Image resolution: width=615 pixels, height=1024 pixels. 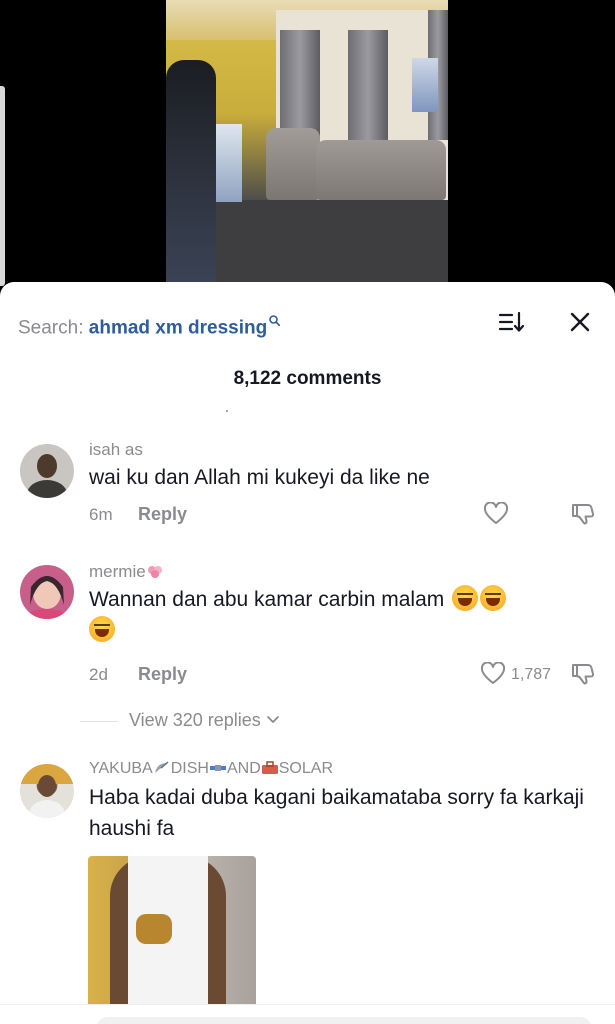 What do you see at coordinates (275, 318) in the screenshot?
I see `search-icon` at bounding box center [275, 318].